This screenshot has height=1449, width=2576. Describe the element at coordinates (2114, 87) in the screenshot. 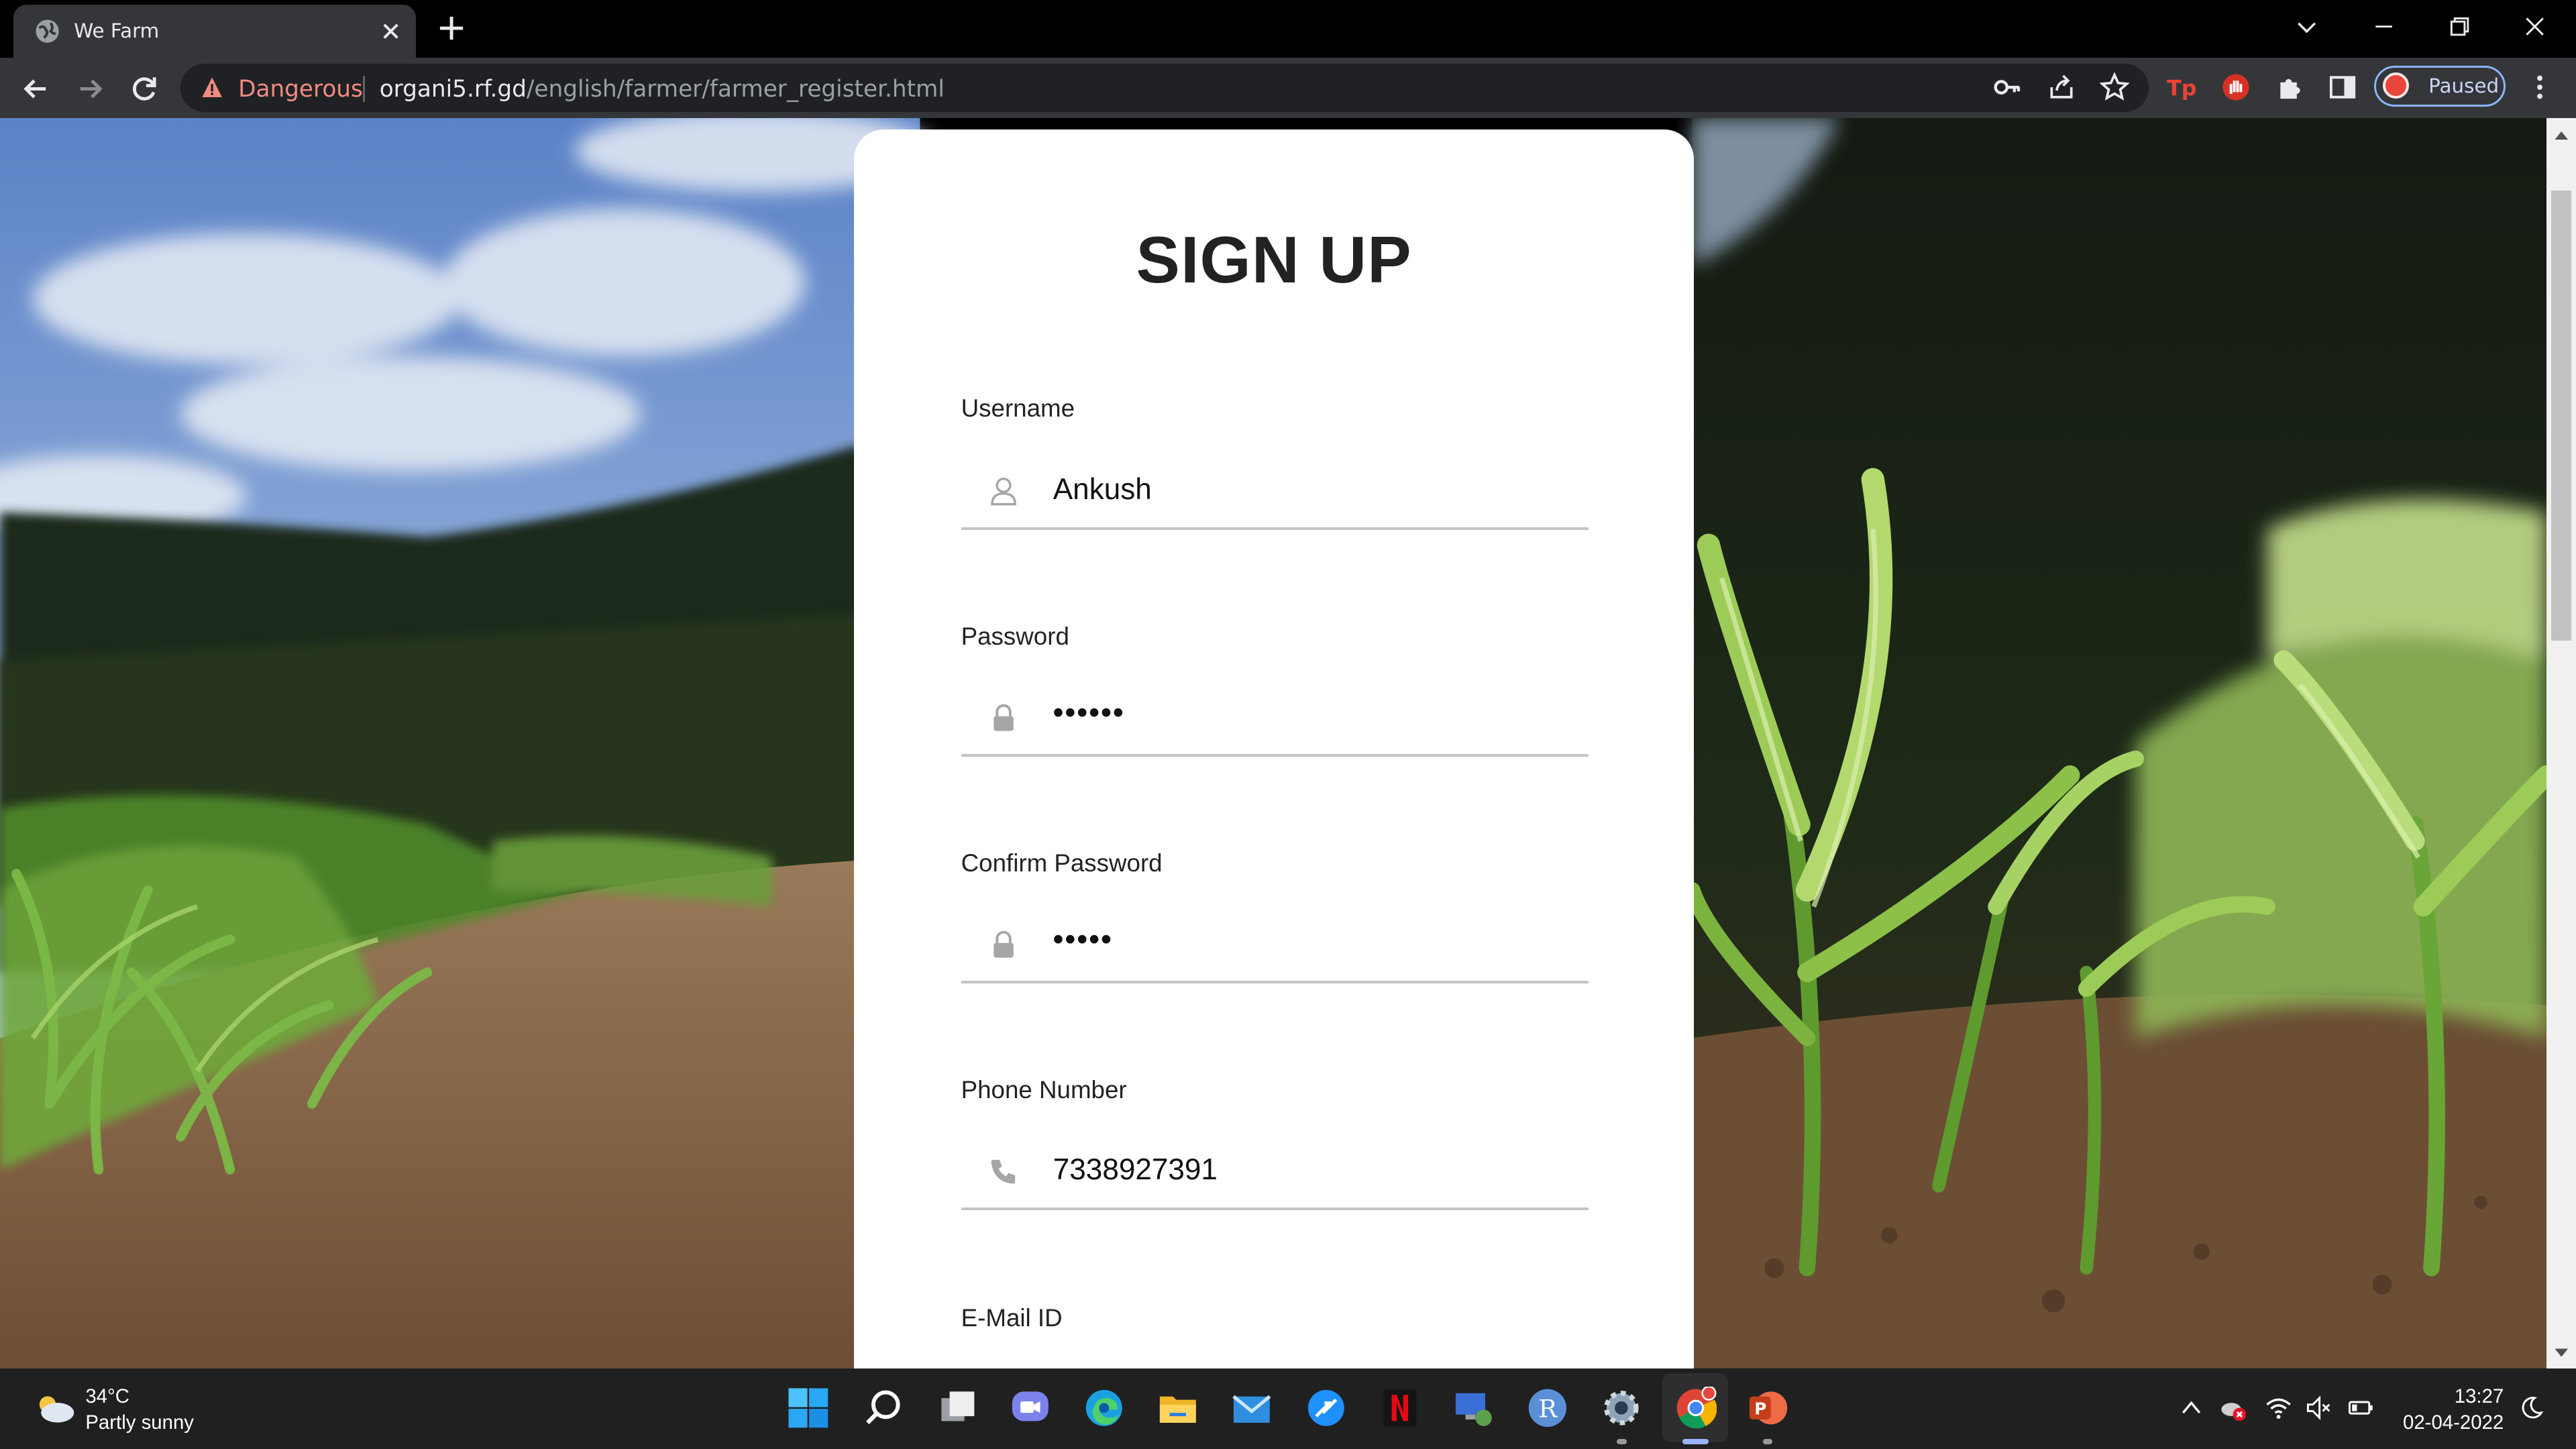

I see `bookmark-star-icon` at that location.